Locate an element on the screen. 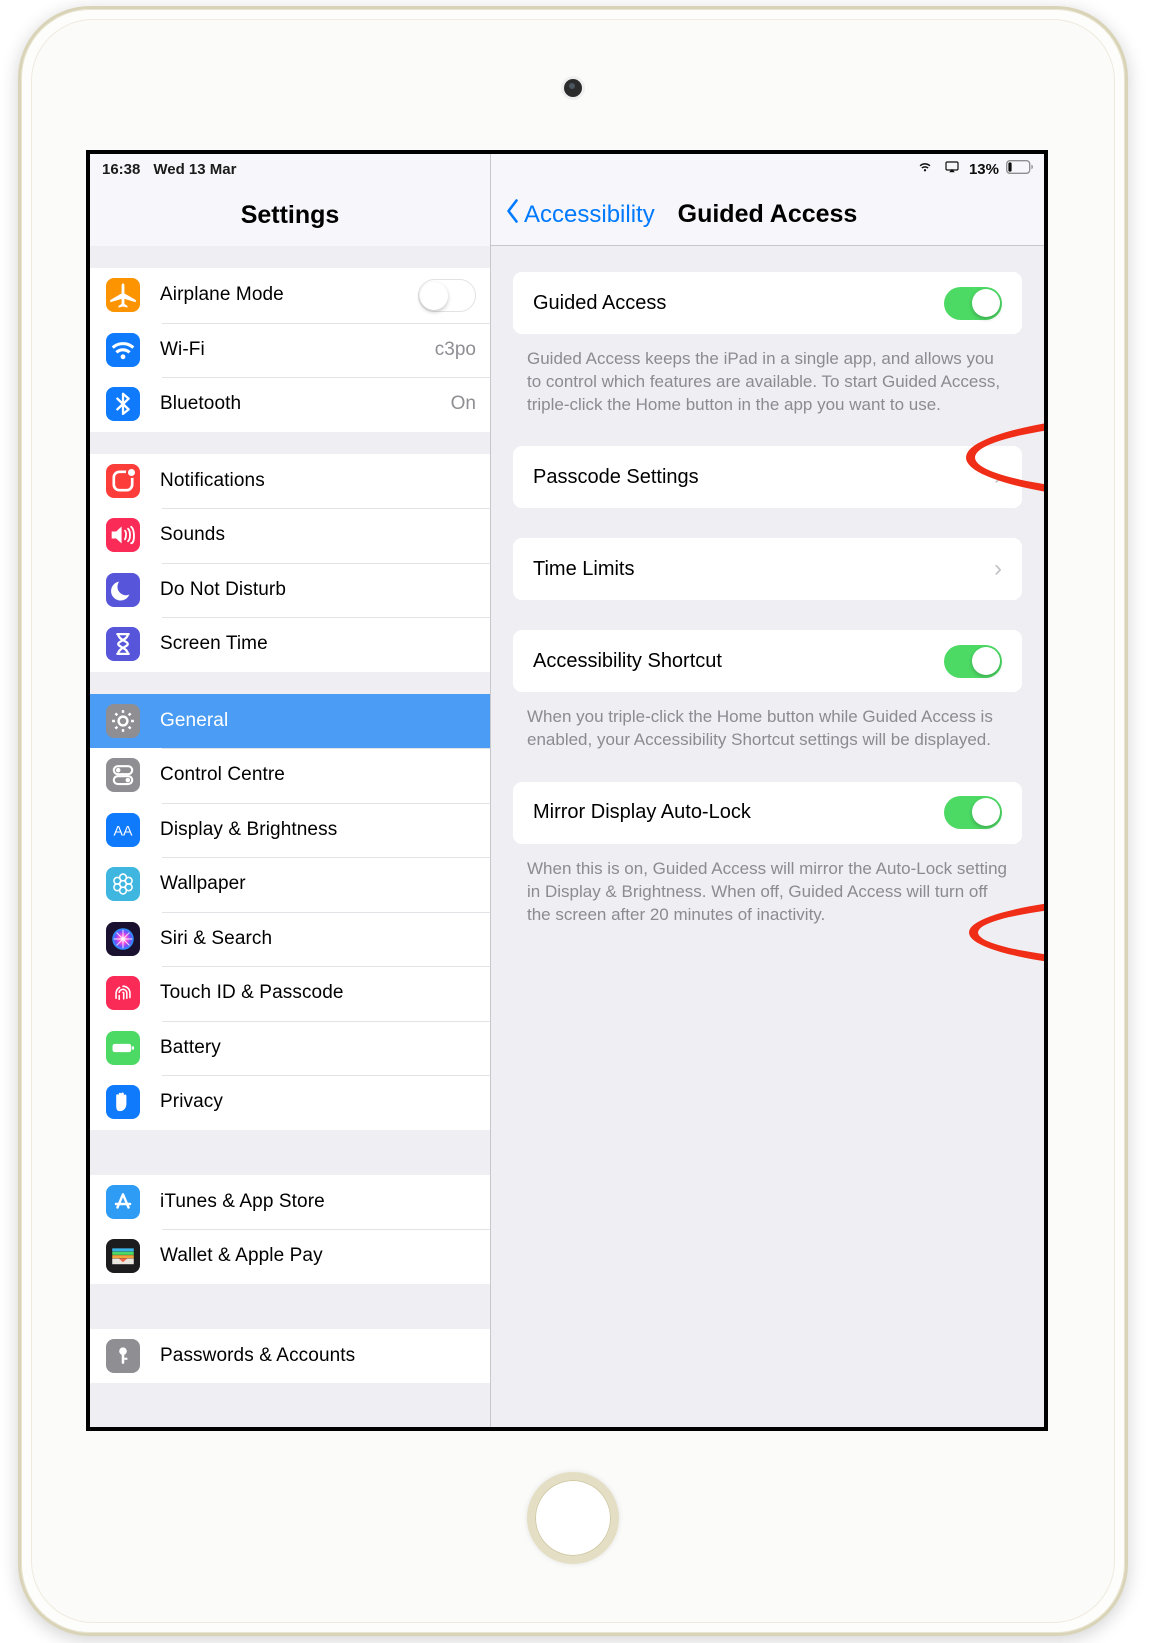  guided-access-card: Guided Access is located at coordinates (767, 303).